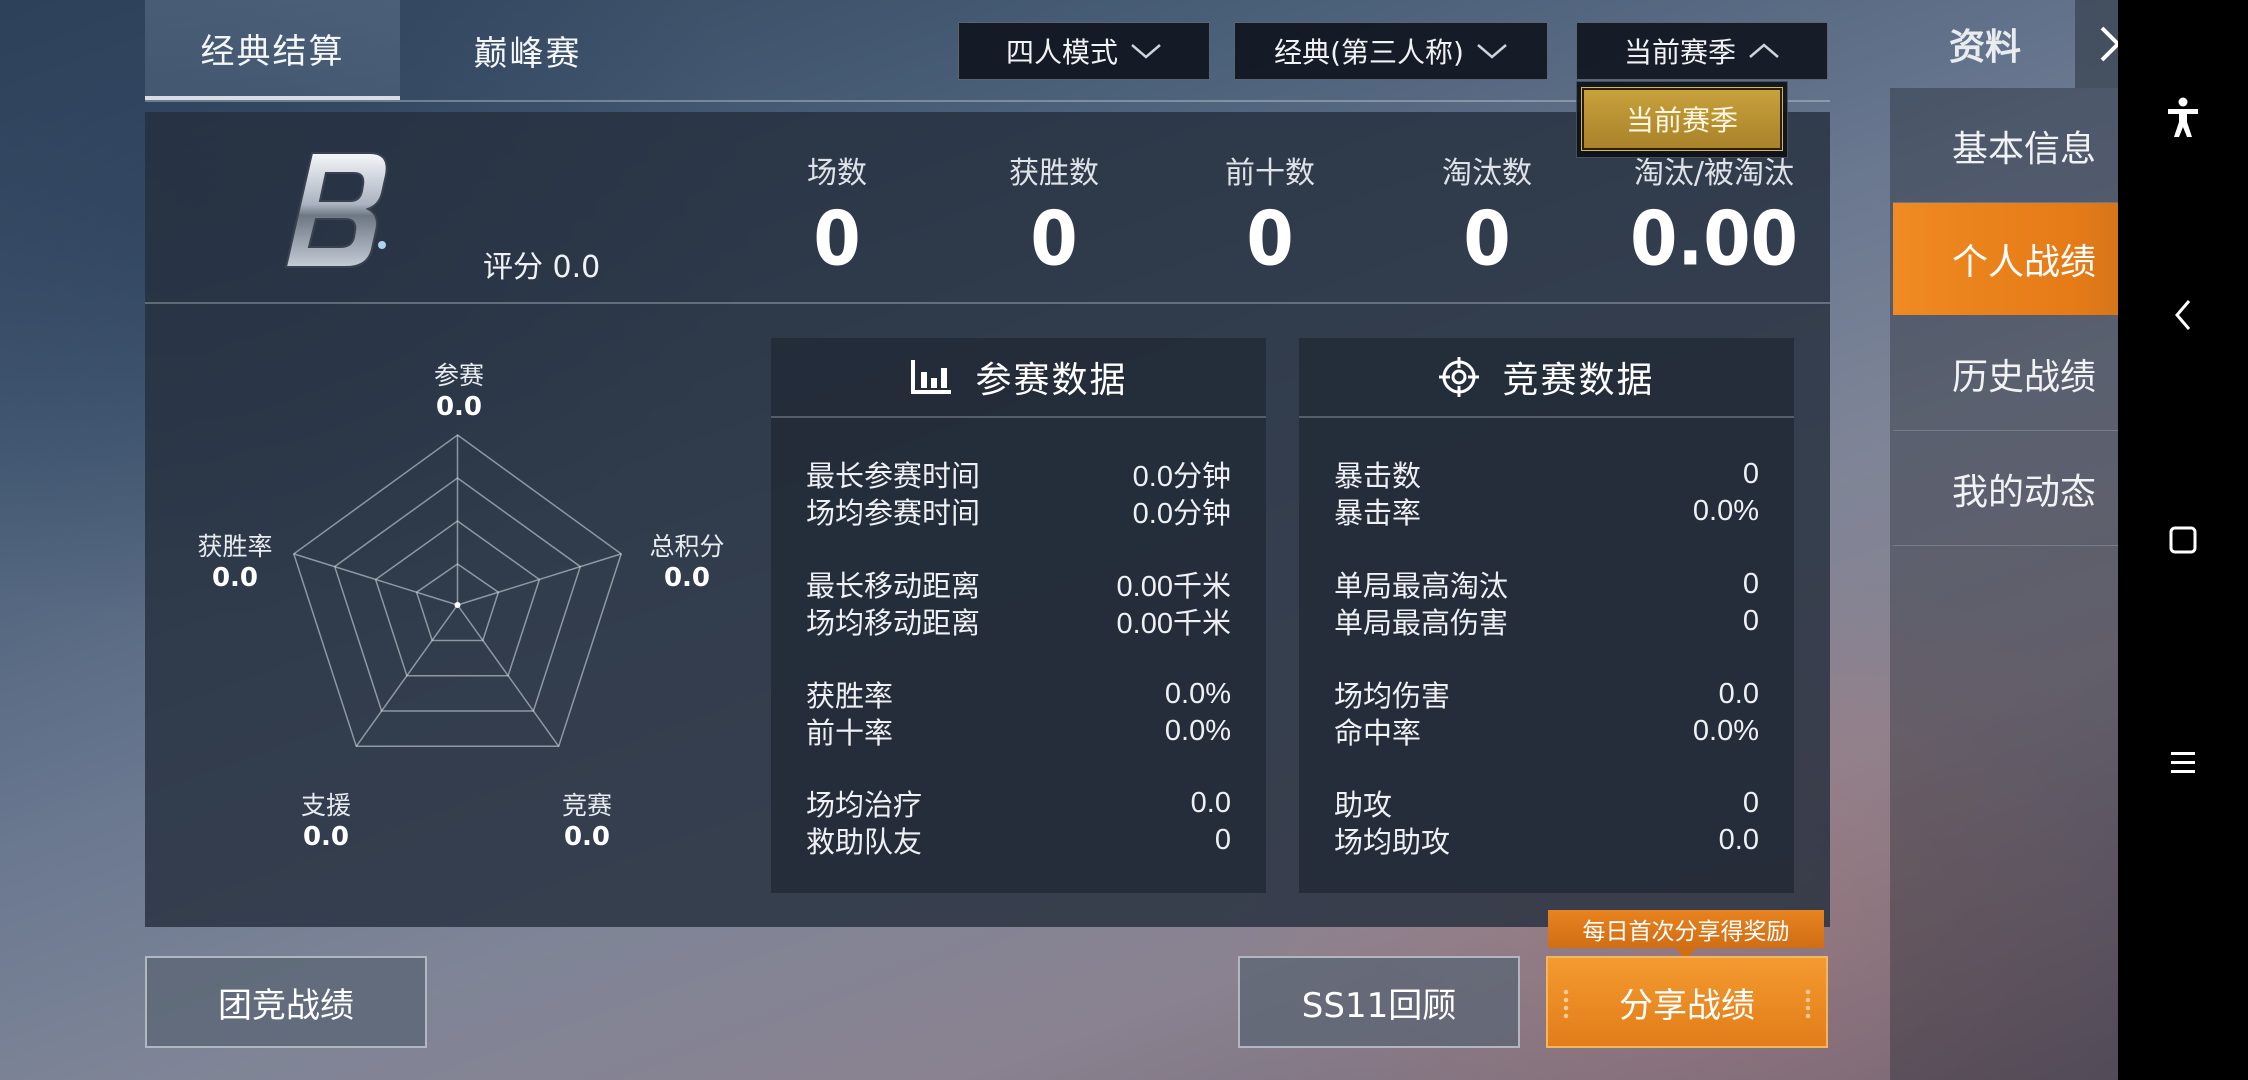 The image size is (2248, 1080). I want to click on stat-row-label: 场均治疗, so click(864, 805).